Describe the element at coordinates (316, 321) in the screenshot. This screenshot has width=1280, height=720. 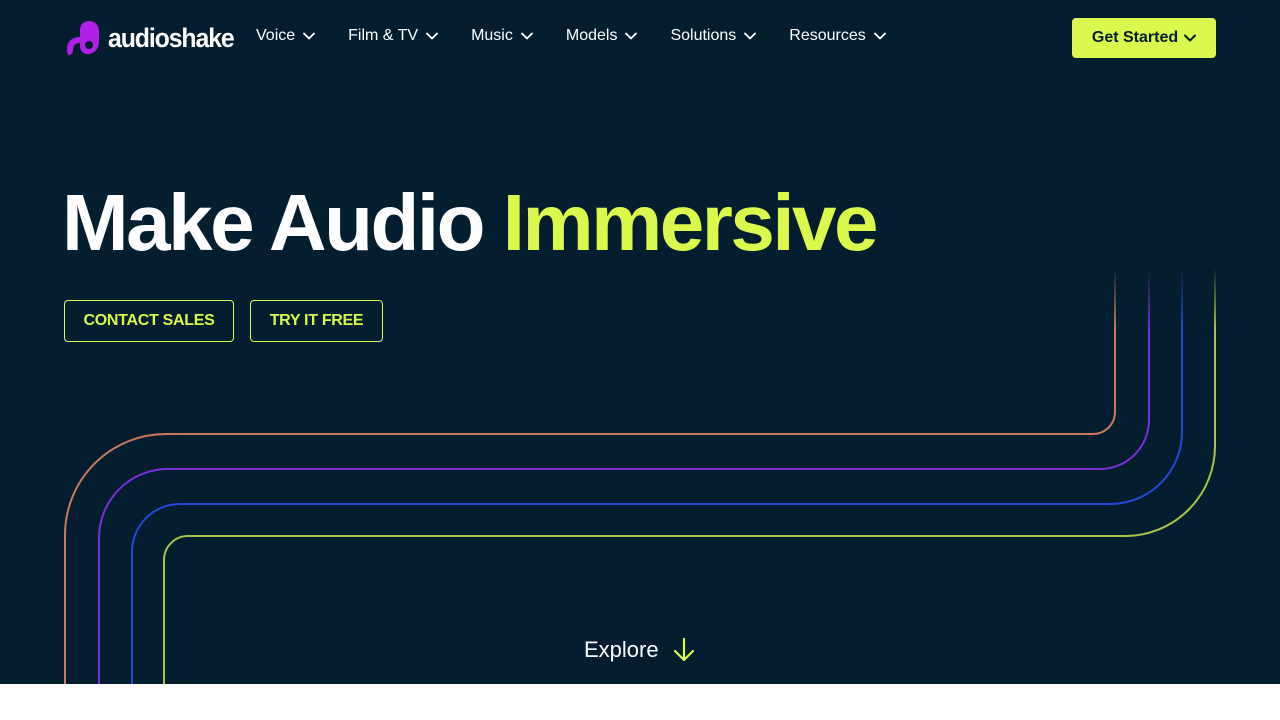
I see `try-it-free-button: TRY IT FREE` at that location.